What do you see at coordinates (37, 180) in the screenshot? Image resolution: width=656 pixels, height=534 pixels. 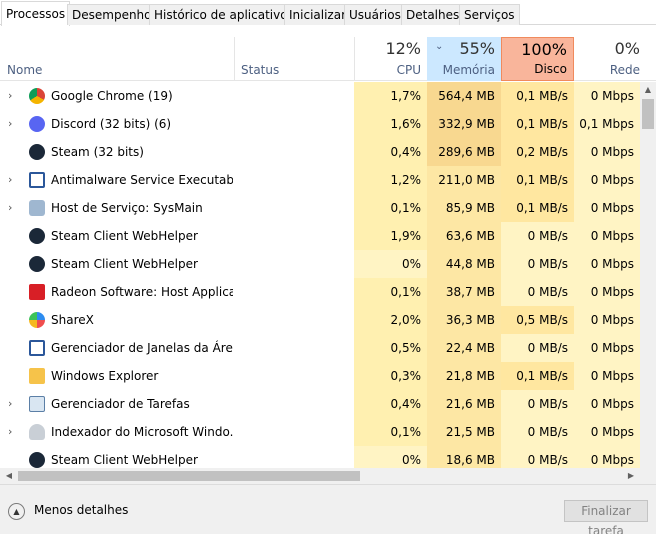 I see `antimalware-icon` at bounding box center [37, 180].